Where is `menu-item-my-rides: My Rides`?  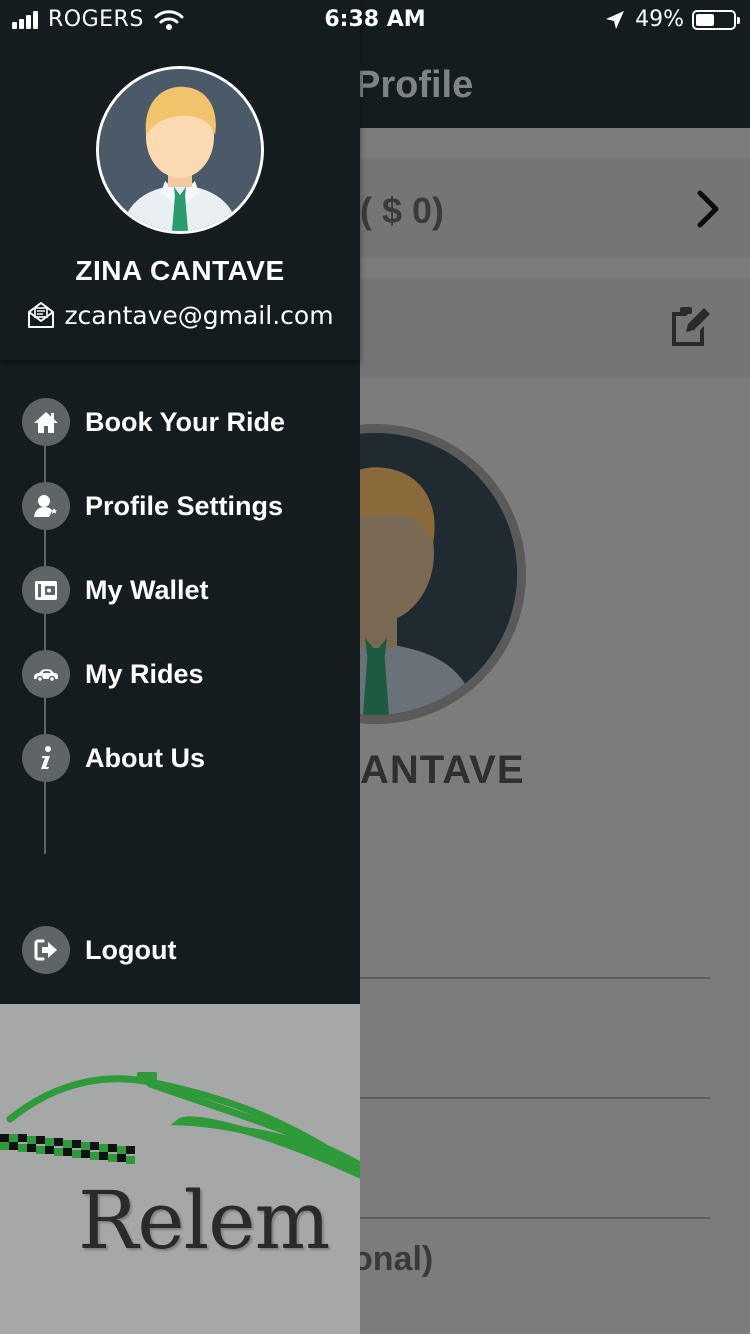 menu-item-my-rides: My Rides is located at coordinates (113, 674).